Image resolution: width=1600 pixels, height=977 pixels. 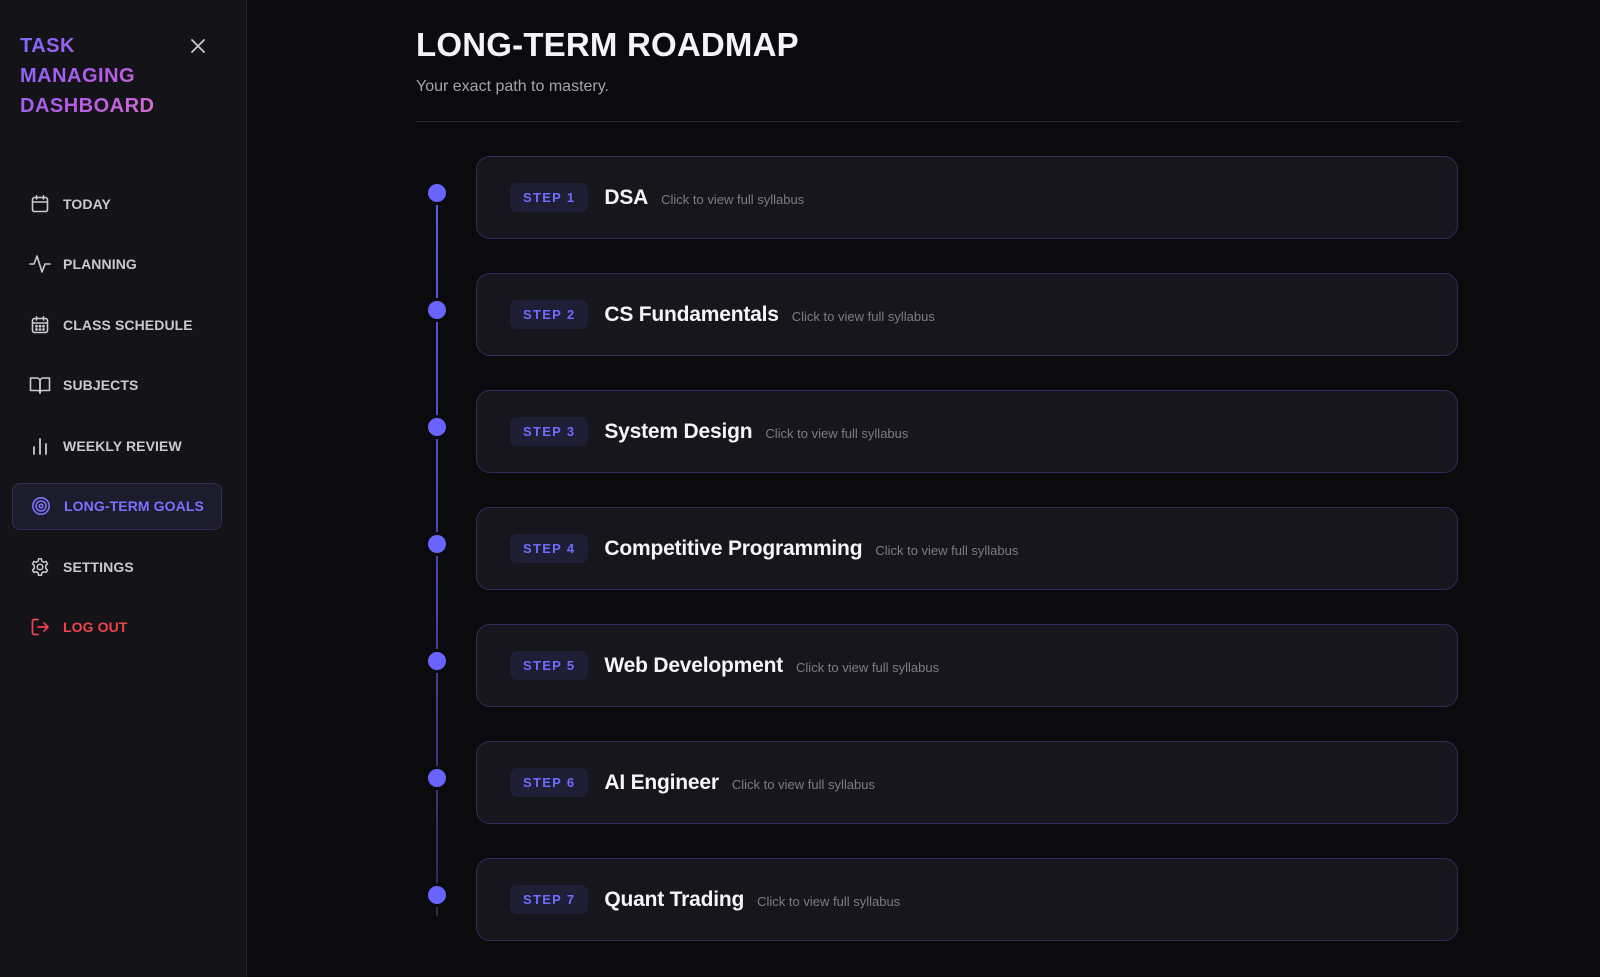 What do you see at coordinates (41, 506) in the screenshot?
I see `target-icon` at bounding box center [41, 506].